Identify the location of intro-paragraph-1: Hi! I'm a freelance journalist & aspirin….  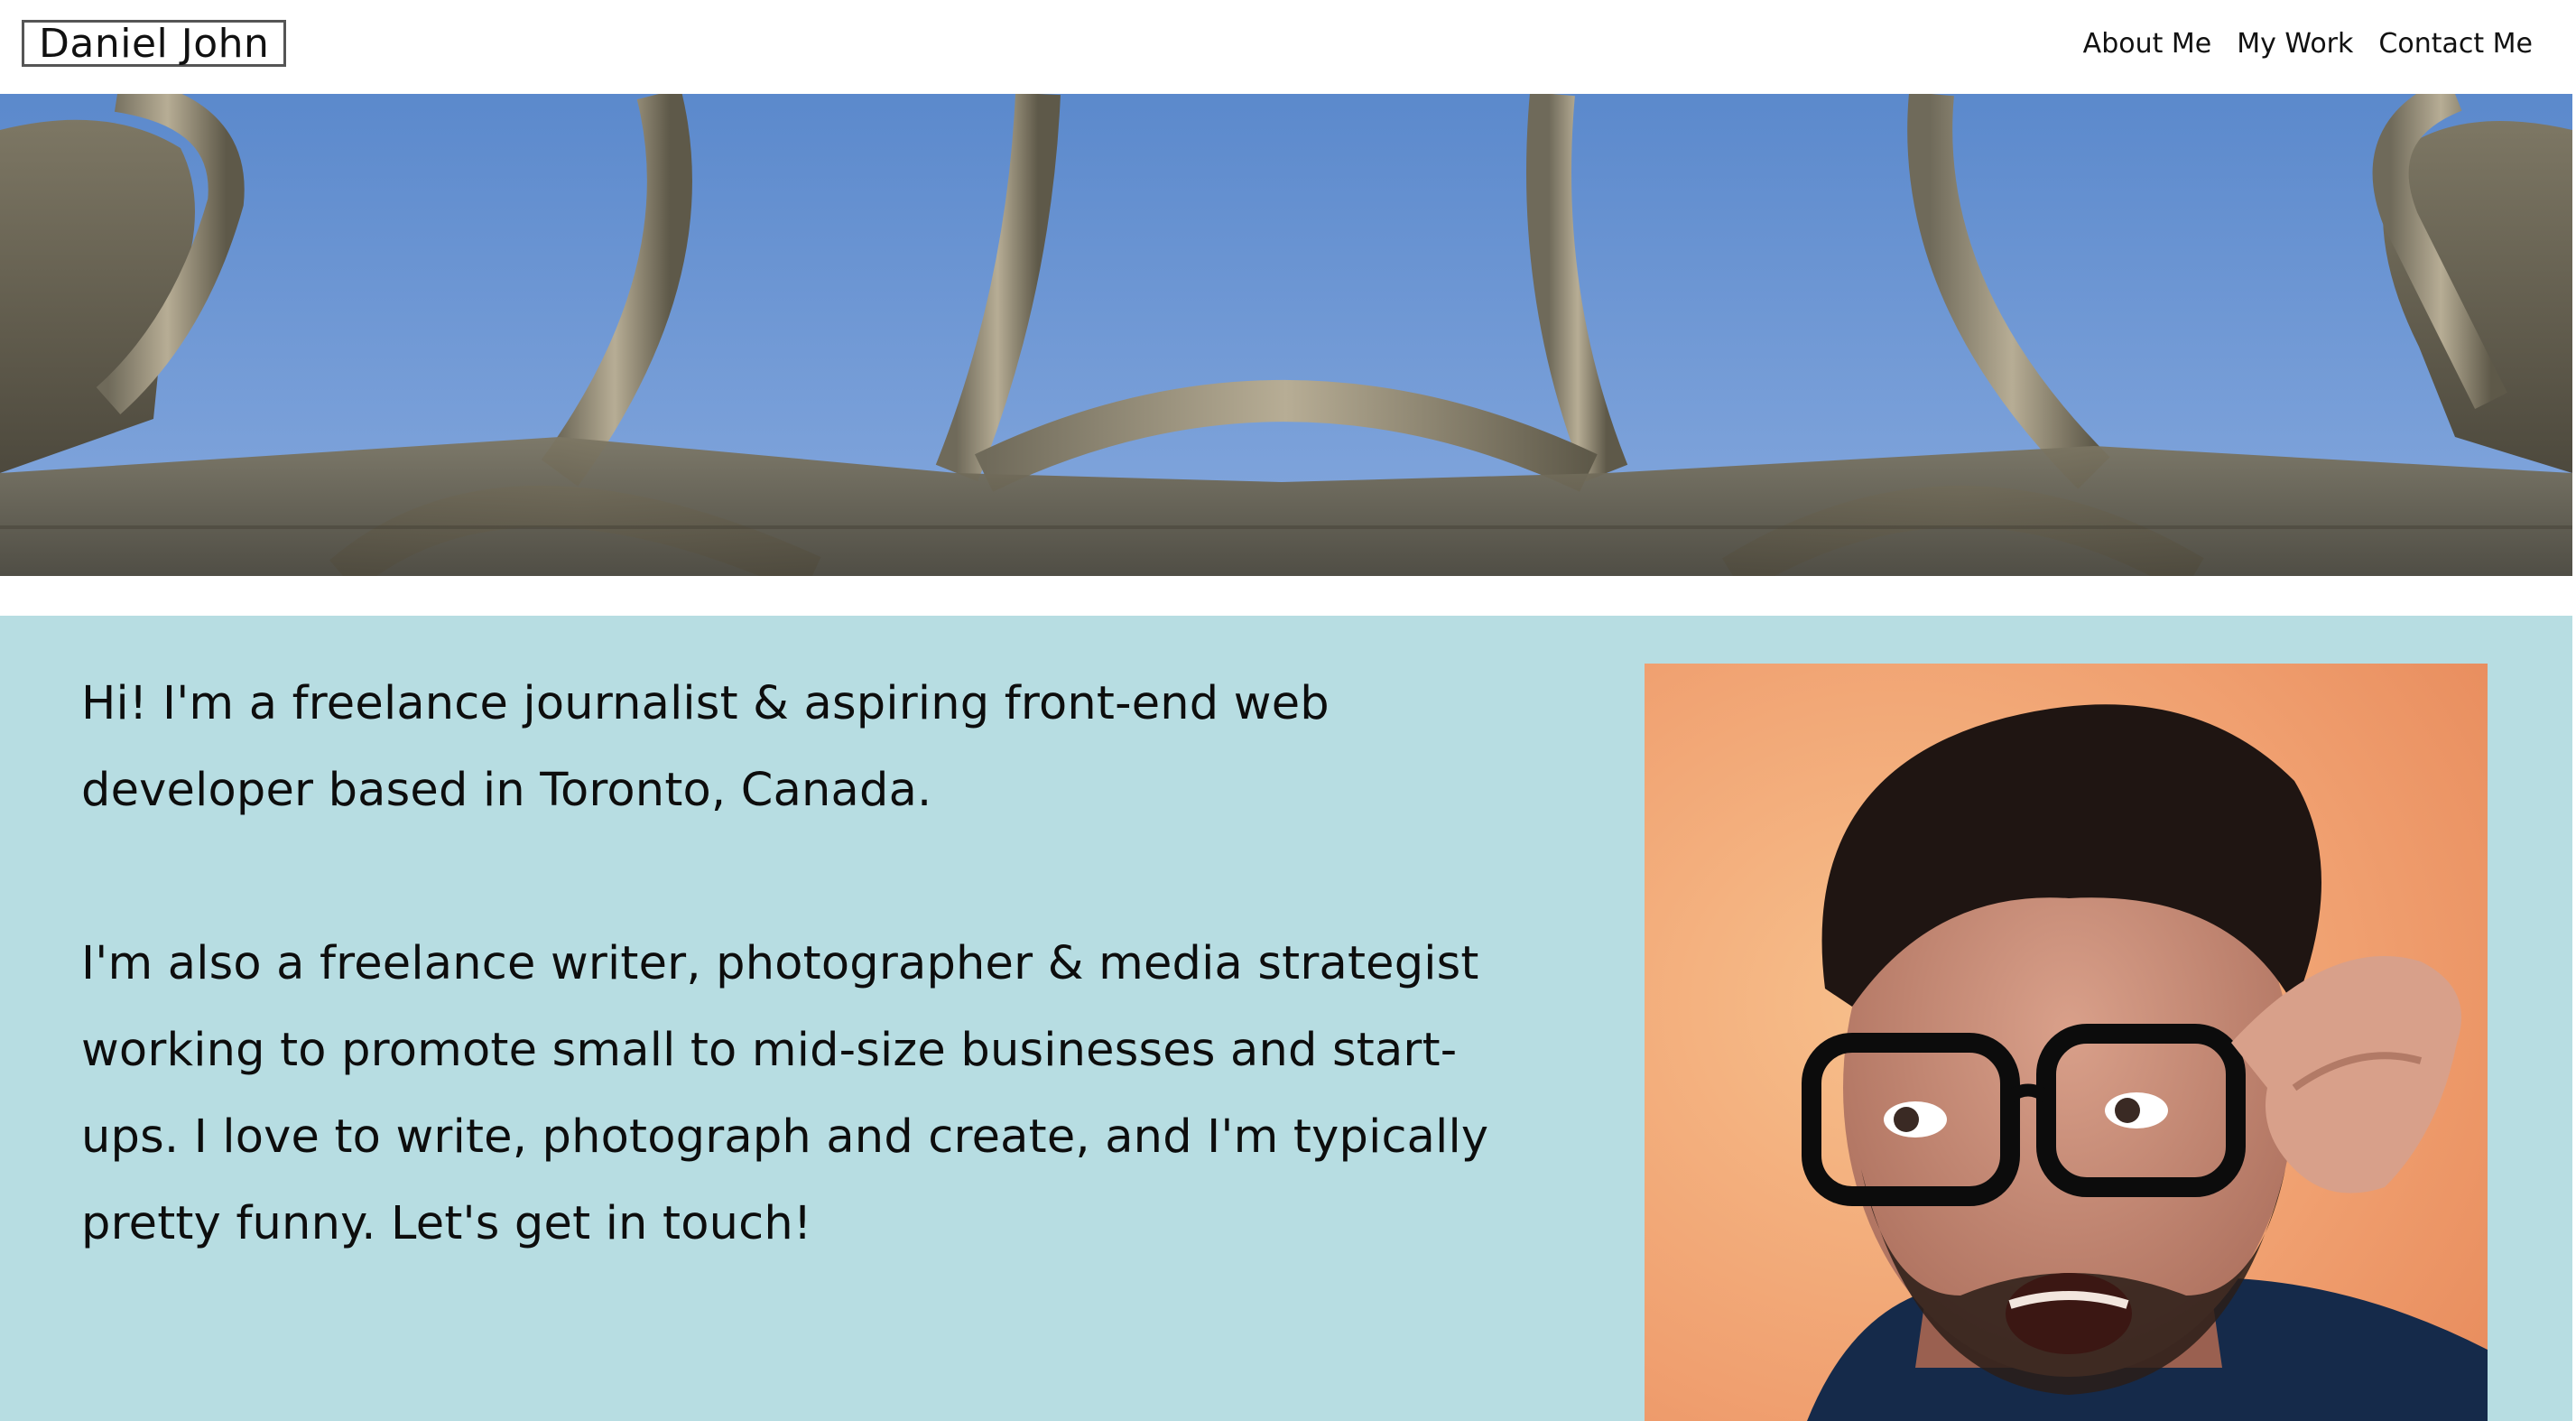
(706, 747).